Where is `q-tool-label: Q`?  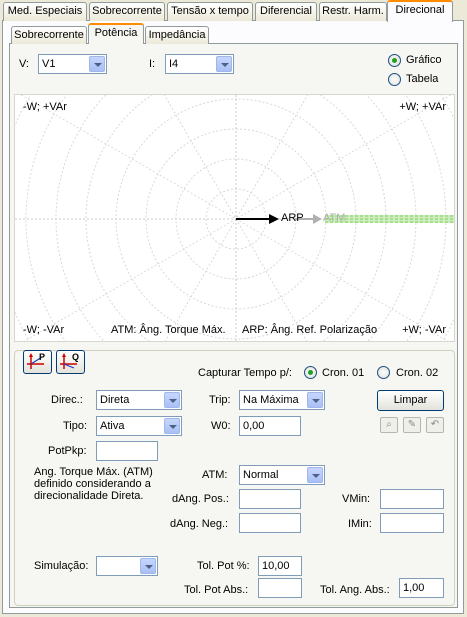 q-tool-label: Q is located at coordinates (76, 357).